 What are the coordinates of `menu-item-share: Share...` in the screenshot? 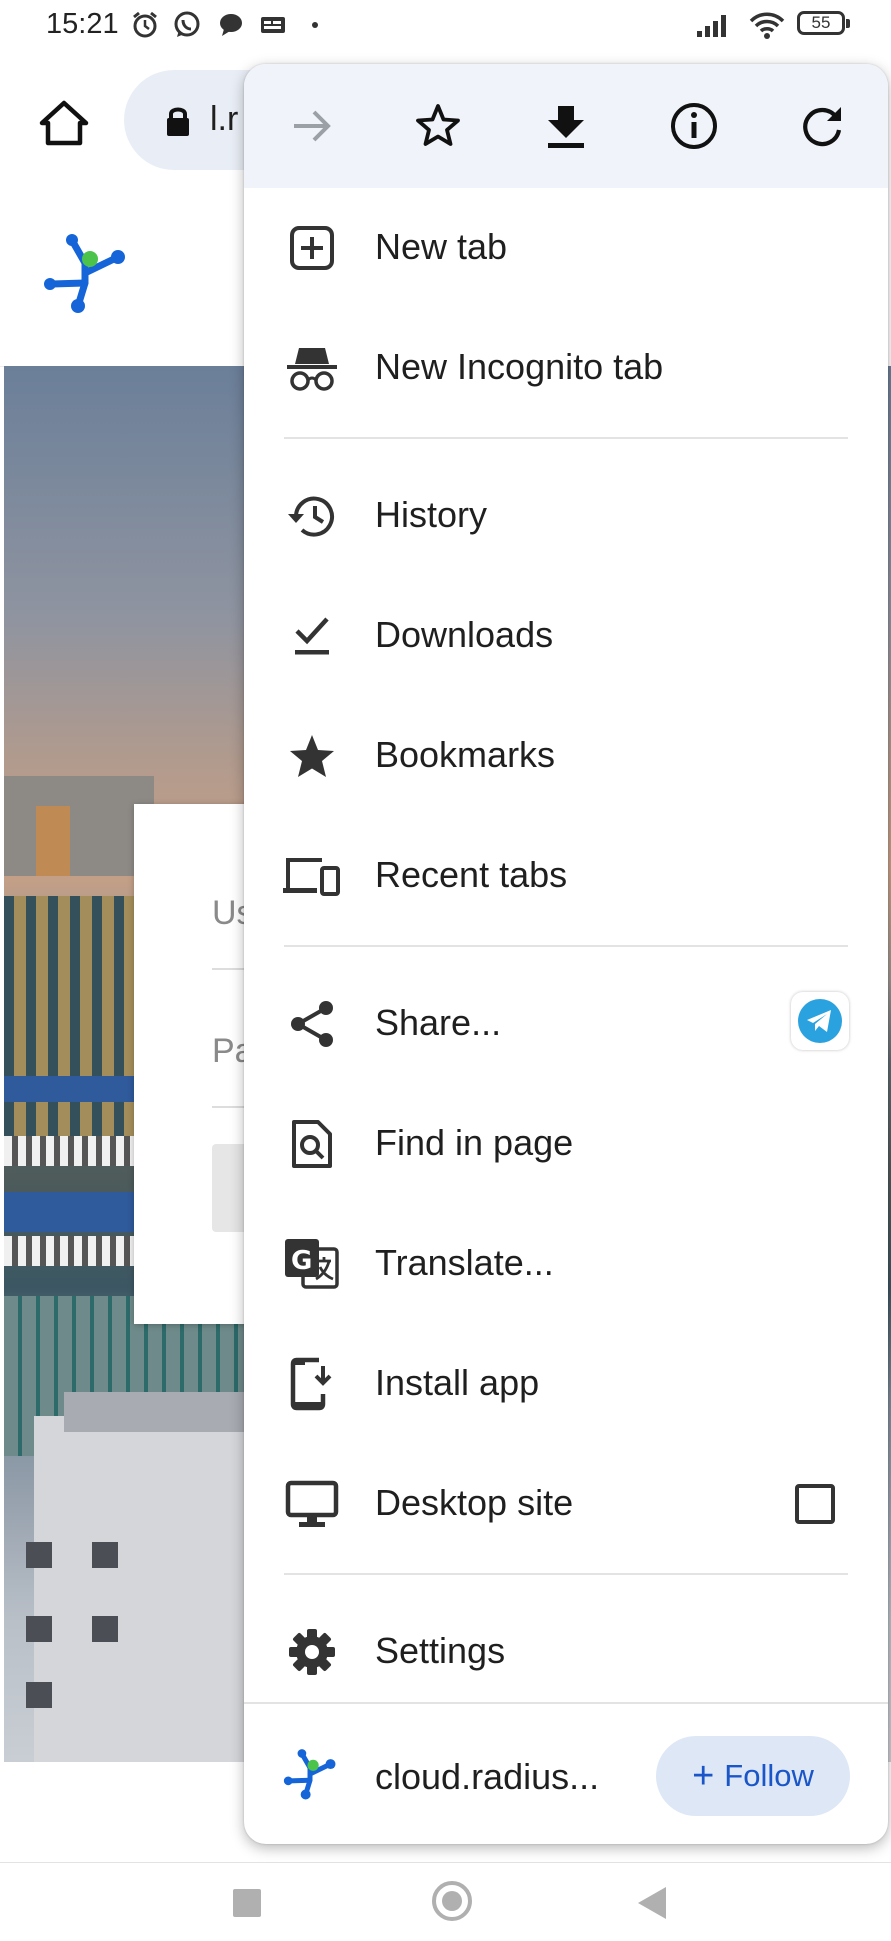 It's located at (566, 1024).